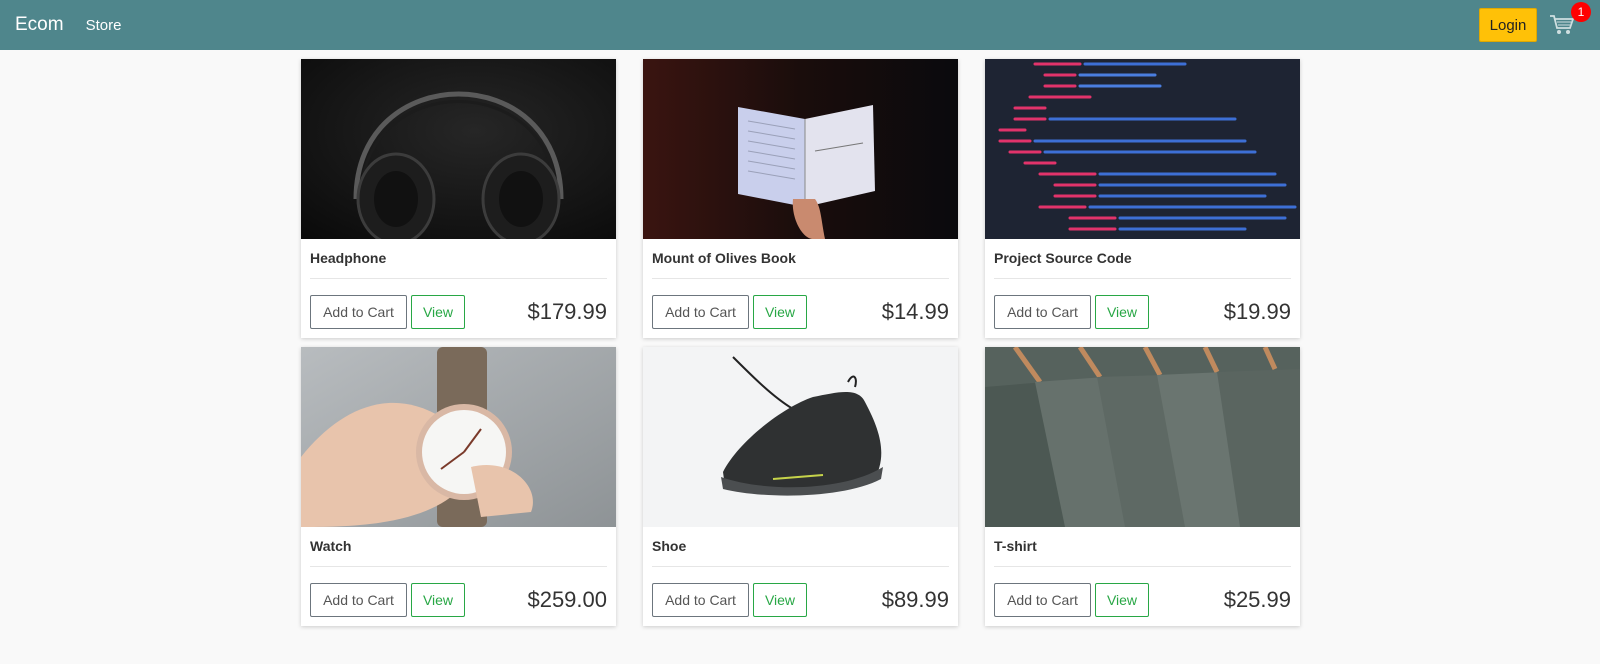 The image size is (1600, 664). What do you see at coordinates (800, 25) in the screenshot?
I see `navbar: Ecom Store Login 1` at bounding box center [800, 25].